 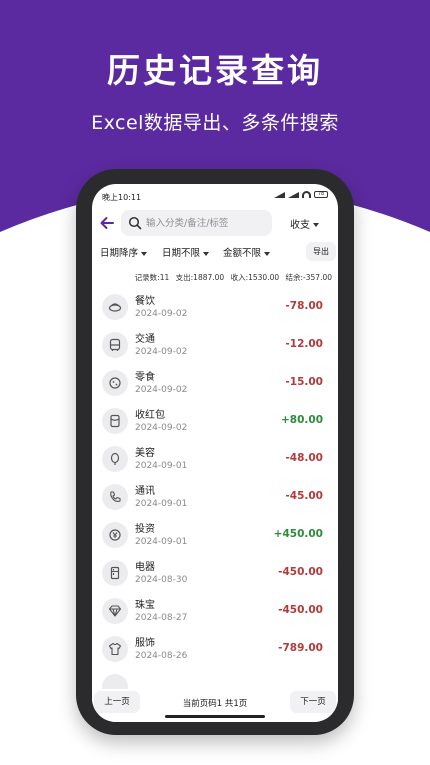 I want to click on hero-title: 历史记录查询, so click(x=215, y=70).